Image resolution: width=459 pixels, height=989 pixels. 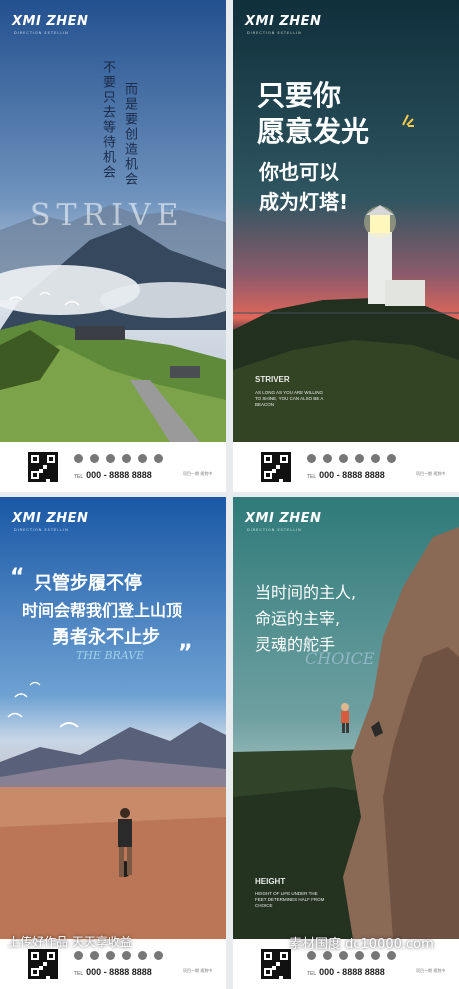 I want to click on vertical-text-1: 不要只去等待机会, so click(x=107, y=120).